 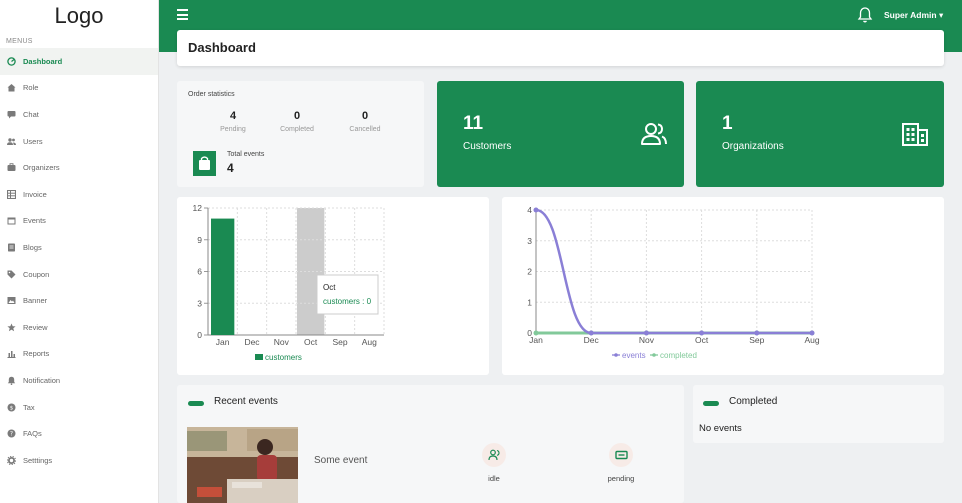 What do you see at coordinates (536, 340) in the screenshot?
I see `x-tick-label: Jan` at bounding box center [536, 340].